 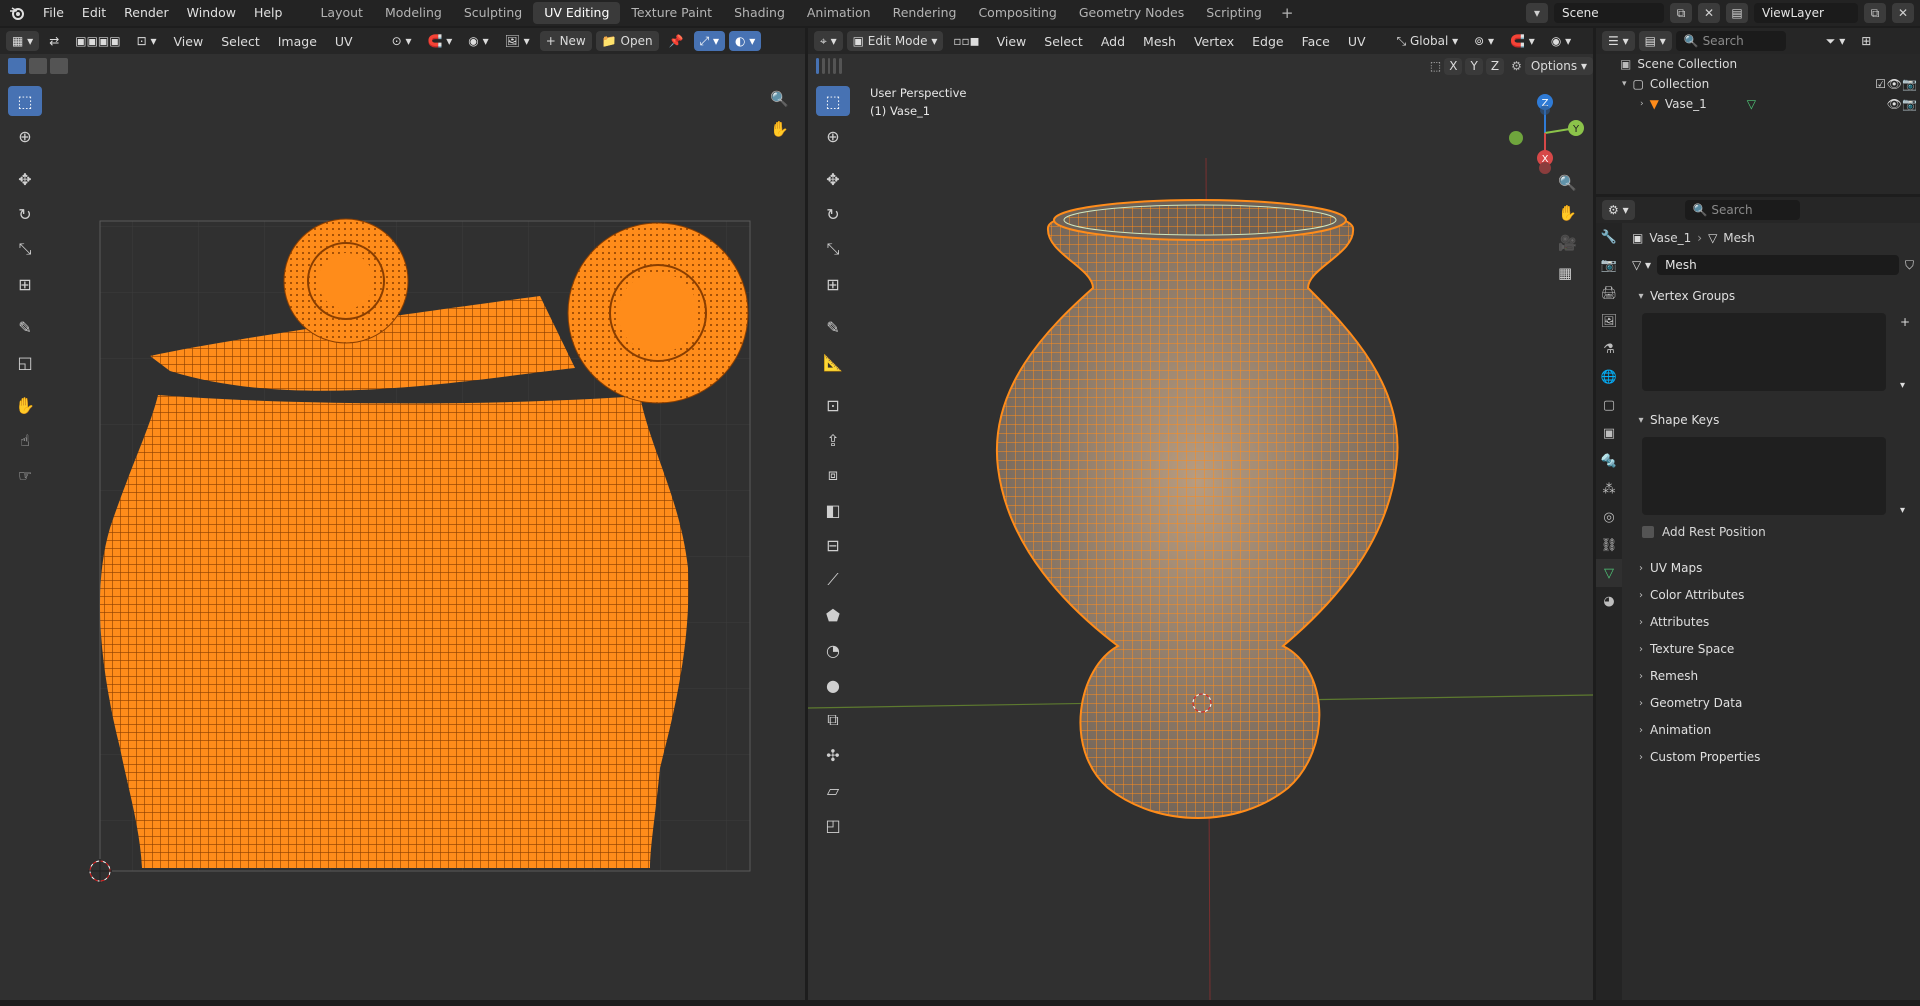 I want to click on mesh-options-icon: ⚙, so click(x=1516, y=66).